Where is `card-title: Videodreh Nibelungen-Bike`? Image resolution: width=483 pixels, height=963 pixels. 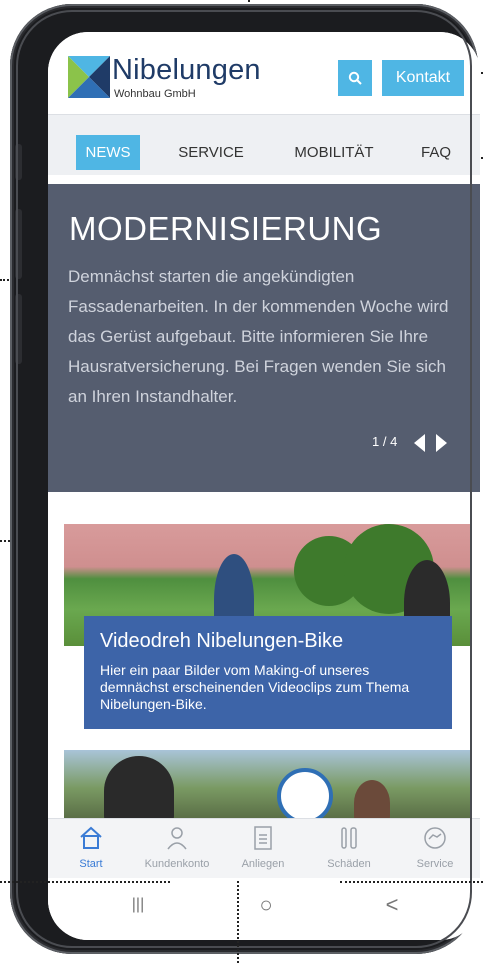
card-title: Videodreh Nibelungen-Bike is located at coordinates (222, 641).